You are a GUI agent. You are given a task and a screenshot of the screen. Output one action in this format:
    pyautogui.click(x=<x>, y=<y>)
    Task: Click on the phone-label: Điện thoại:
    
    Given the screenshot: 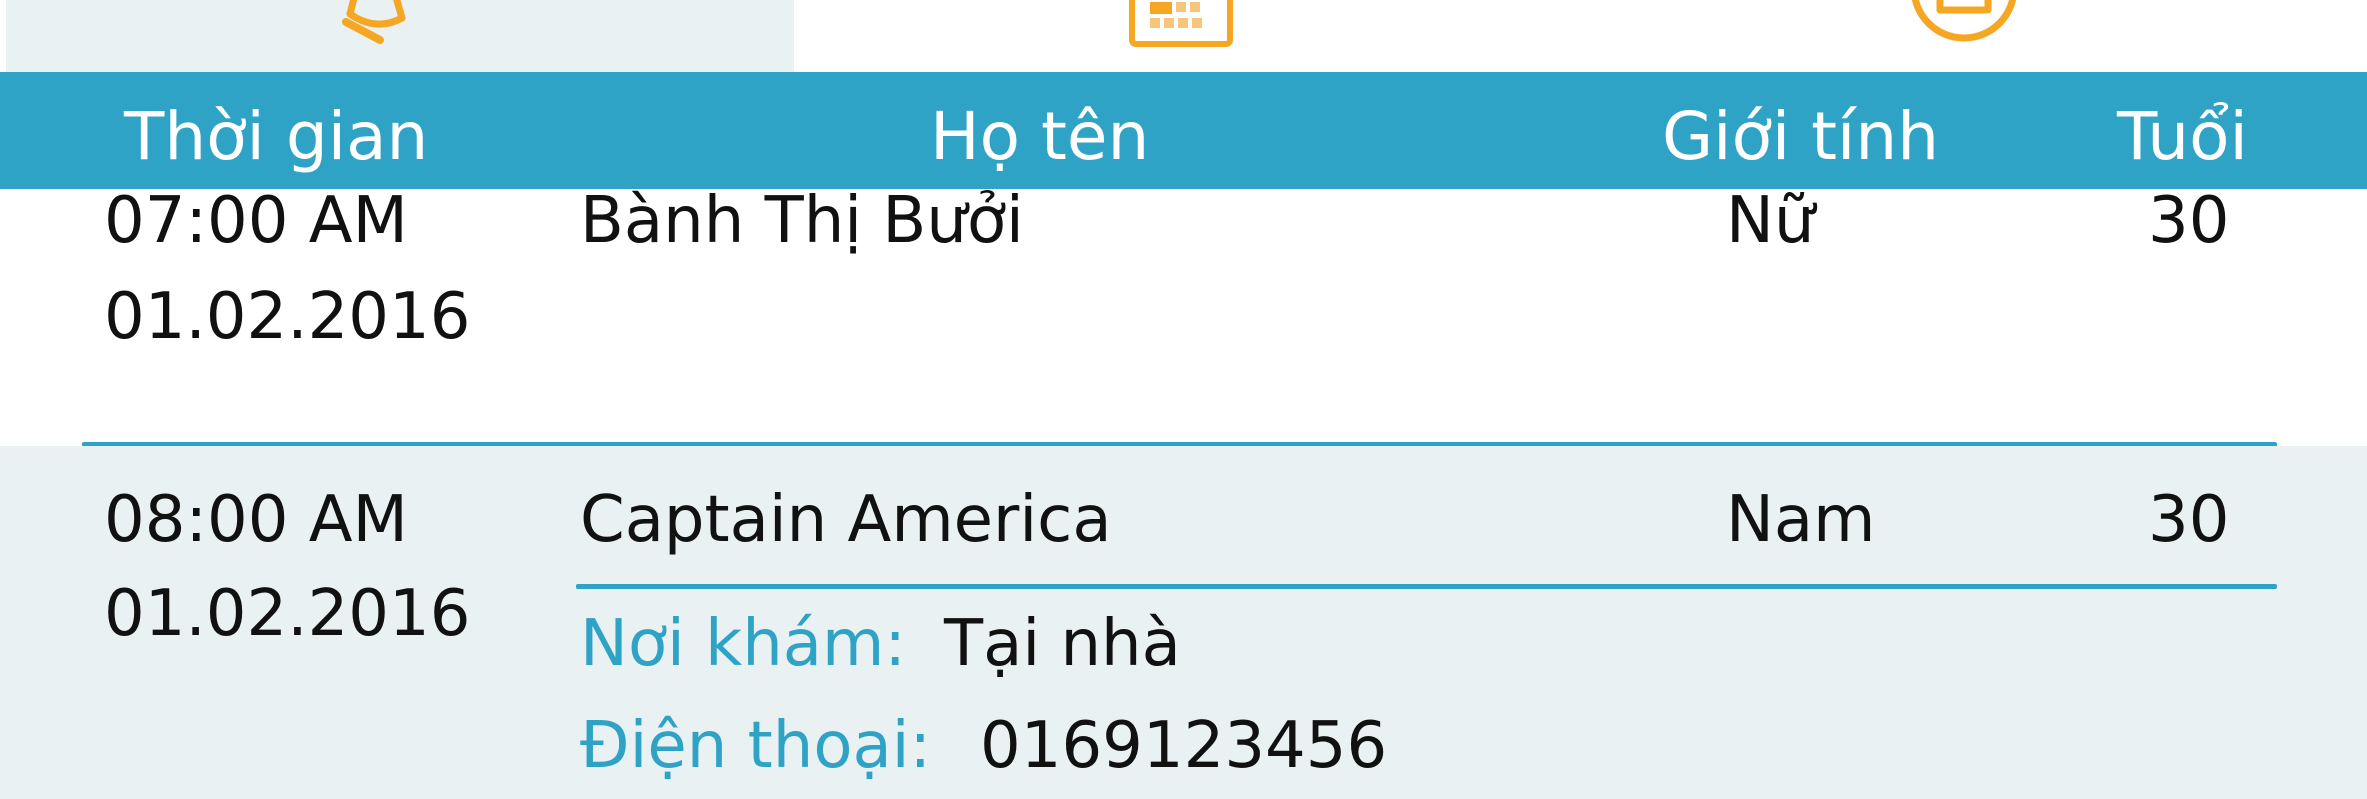 What is the action you would take?
    pyautogui.click(x=756, y=746)
    